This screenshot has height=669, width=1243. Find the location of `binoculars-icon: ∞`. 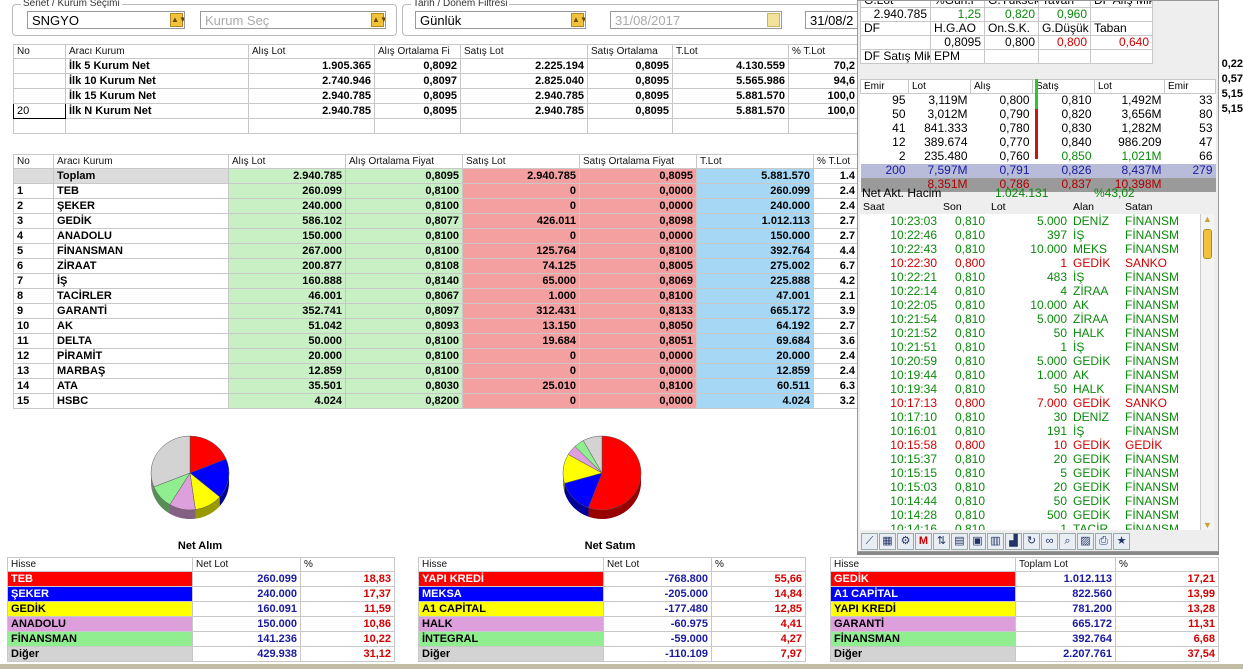

binoculars-icon: ∞ is located at coordinates (1049, 541).